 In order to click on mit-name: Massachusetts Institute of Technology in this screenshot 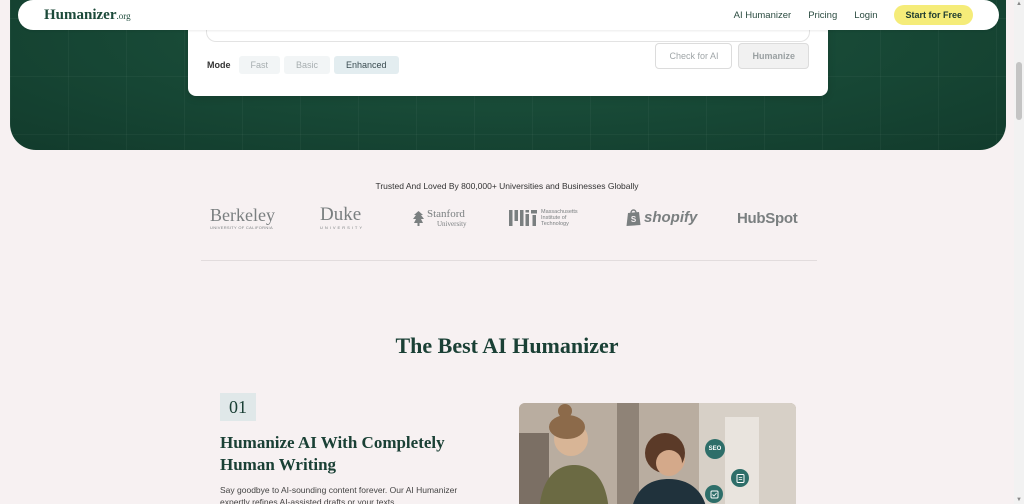, I will do `click(559, 218)`.